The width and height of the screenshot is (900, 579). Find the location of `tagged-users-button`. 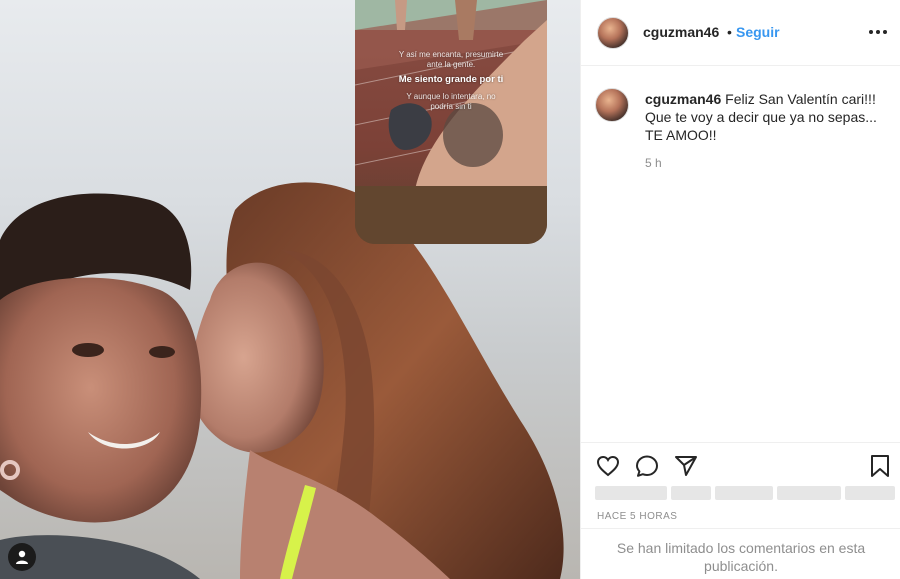

tagged-users-button is located at coordinates (22, 557).